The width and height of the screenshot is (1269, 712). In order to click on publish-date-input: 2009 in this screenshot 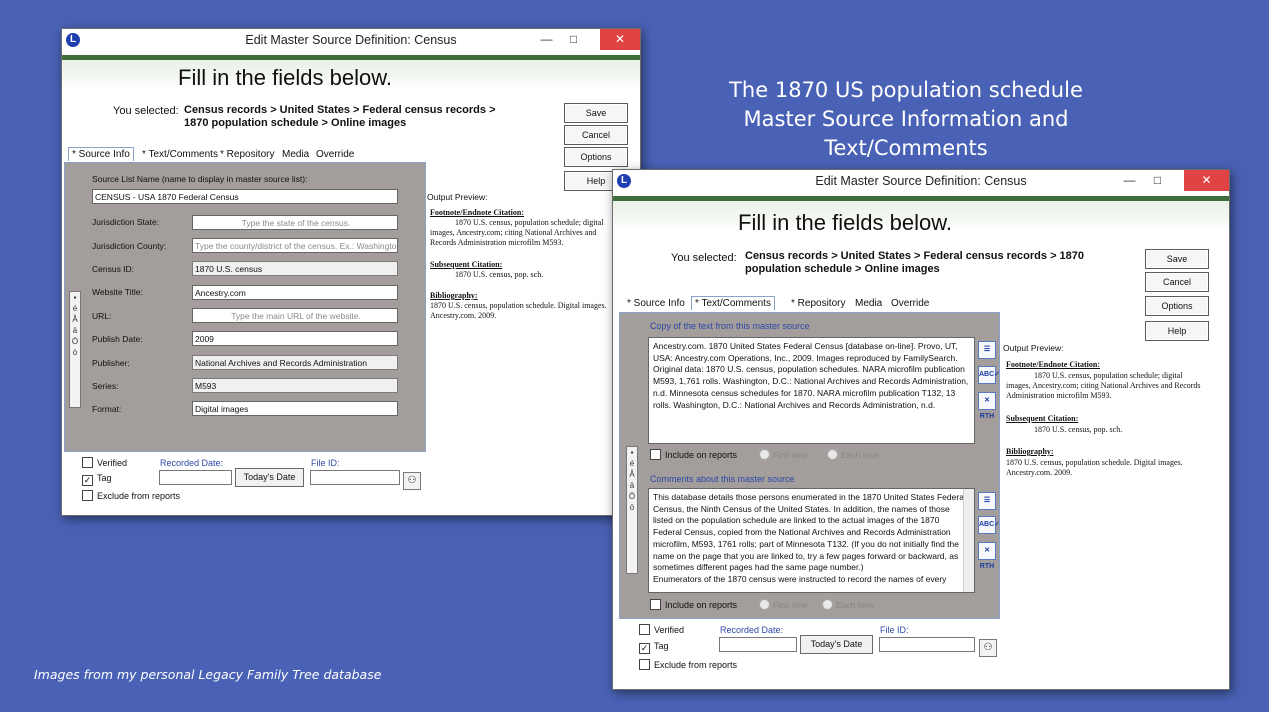, I will do `click(295, 338)`.